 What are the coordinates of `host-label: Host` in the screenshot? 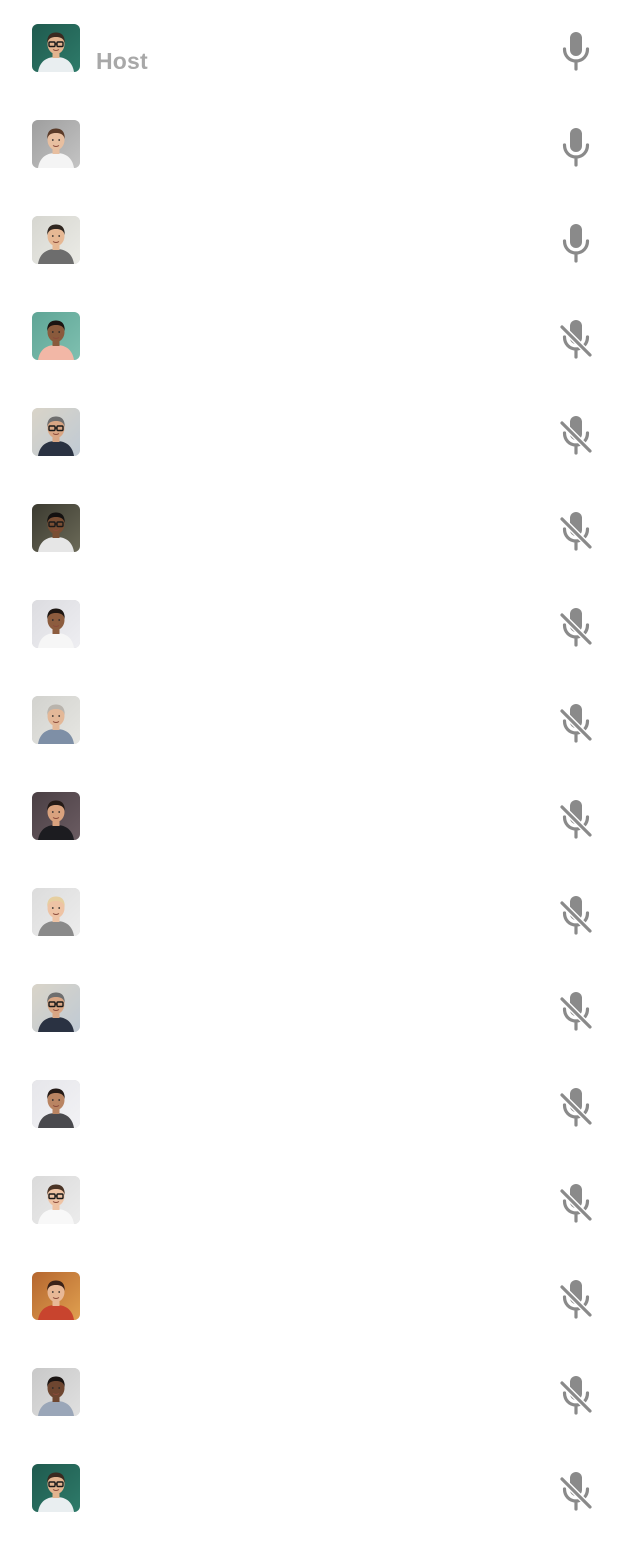 It's located at (122, 61).